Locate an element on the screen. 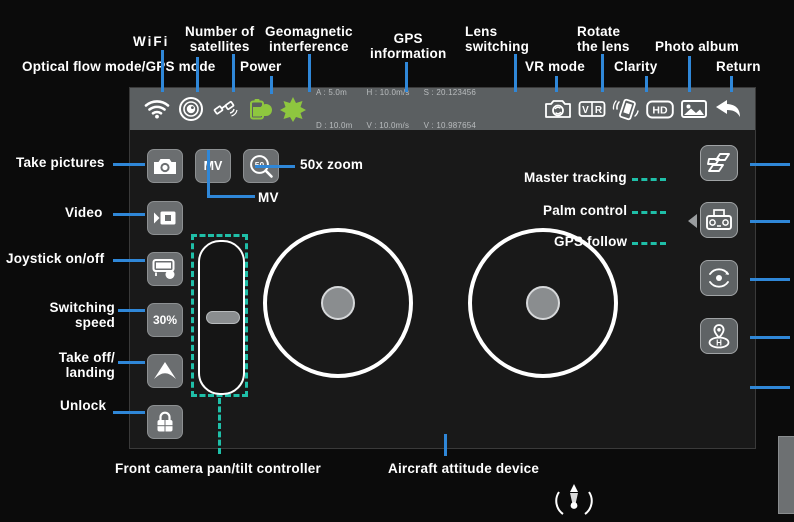  label-switching-speed: Switching speed is located at coordinates (82, 315).